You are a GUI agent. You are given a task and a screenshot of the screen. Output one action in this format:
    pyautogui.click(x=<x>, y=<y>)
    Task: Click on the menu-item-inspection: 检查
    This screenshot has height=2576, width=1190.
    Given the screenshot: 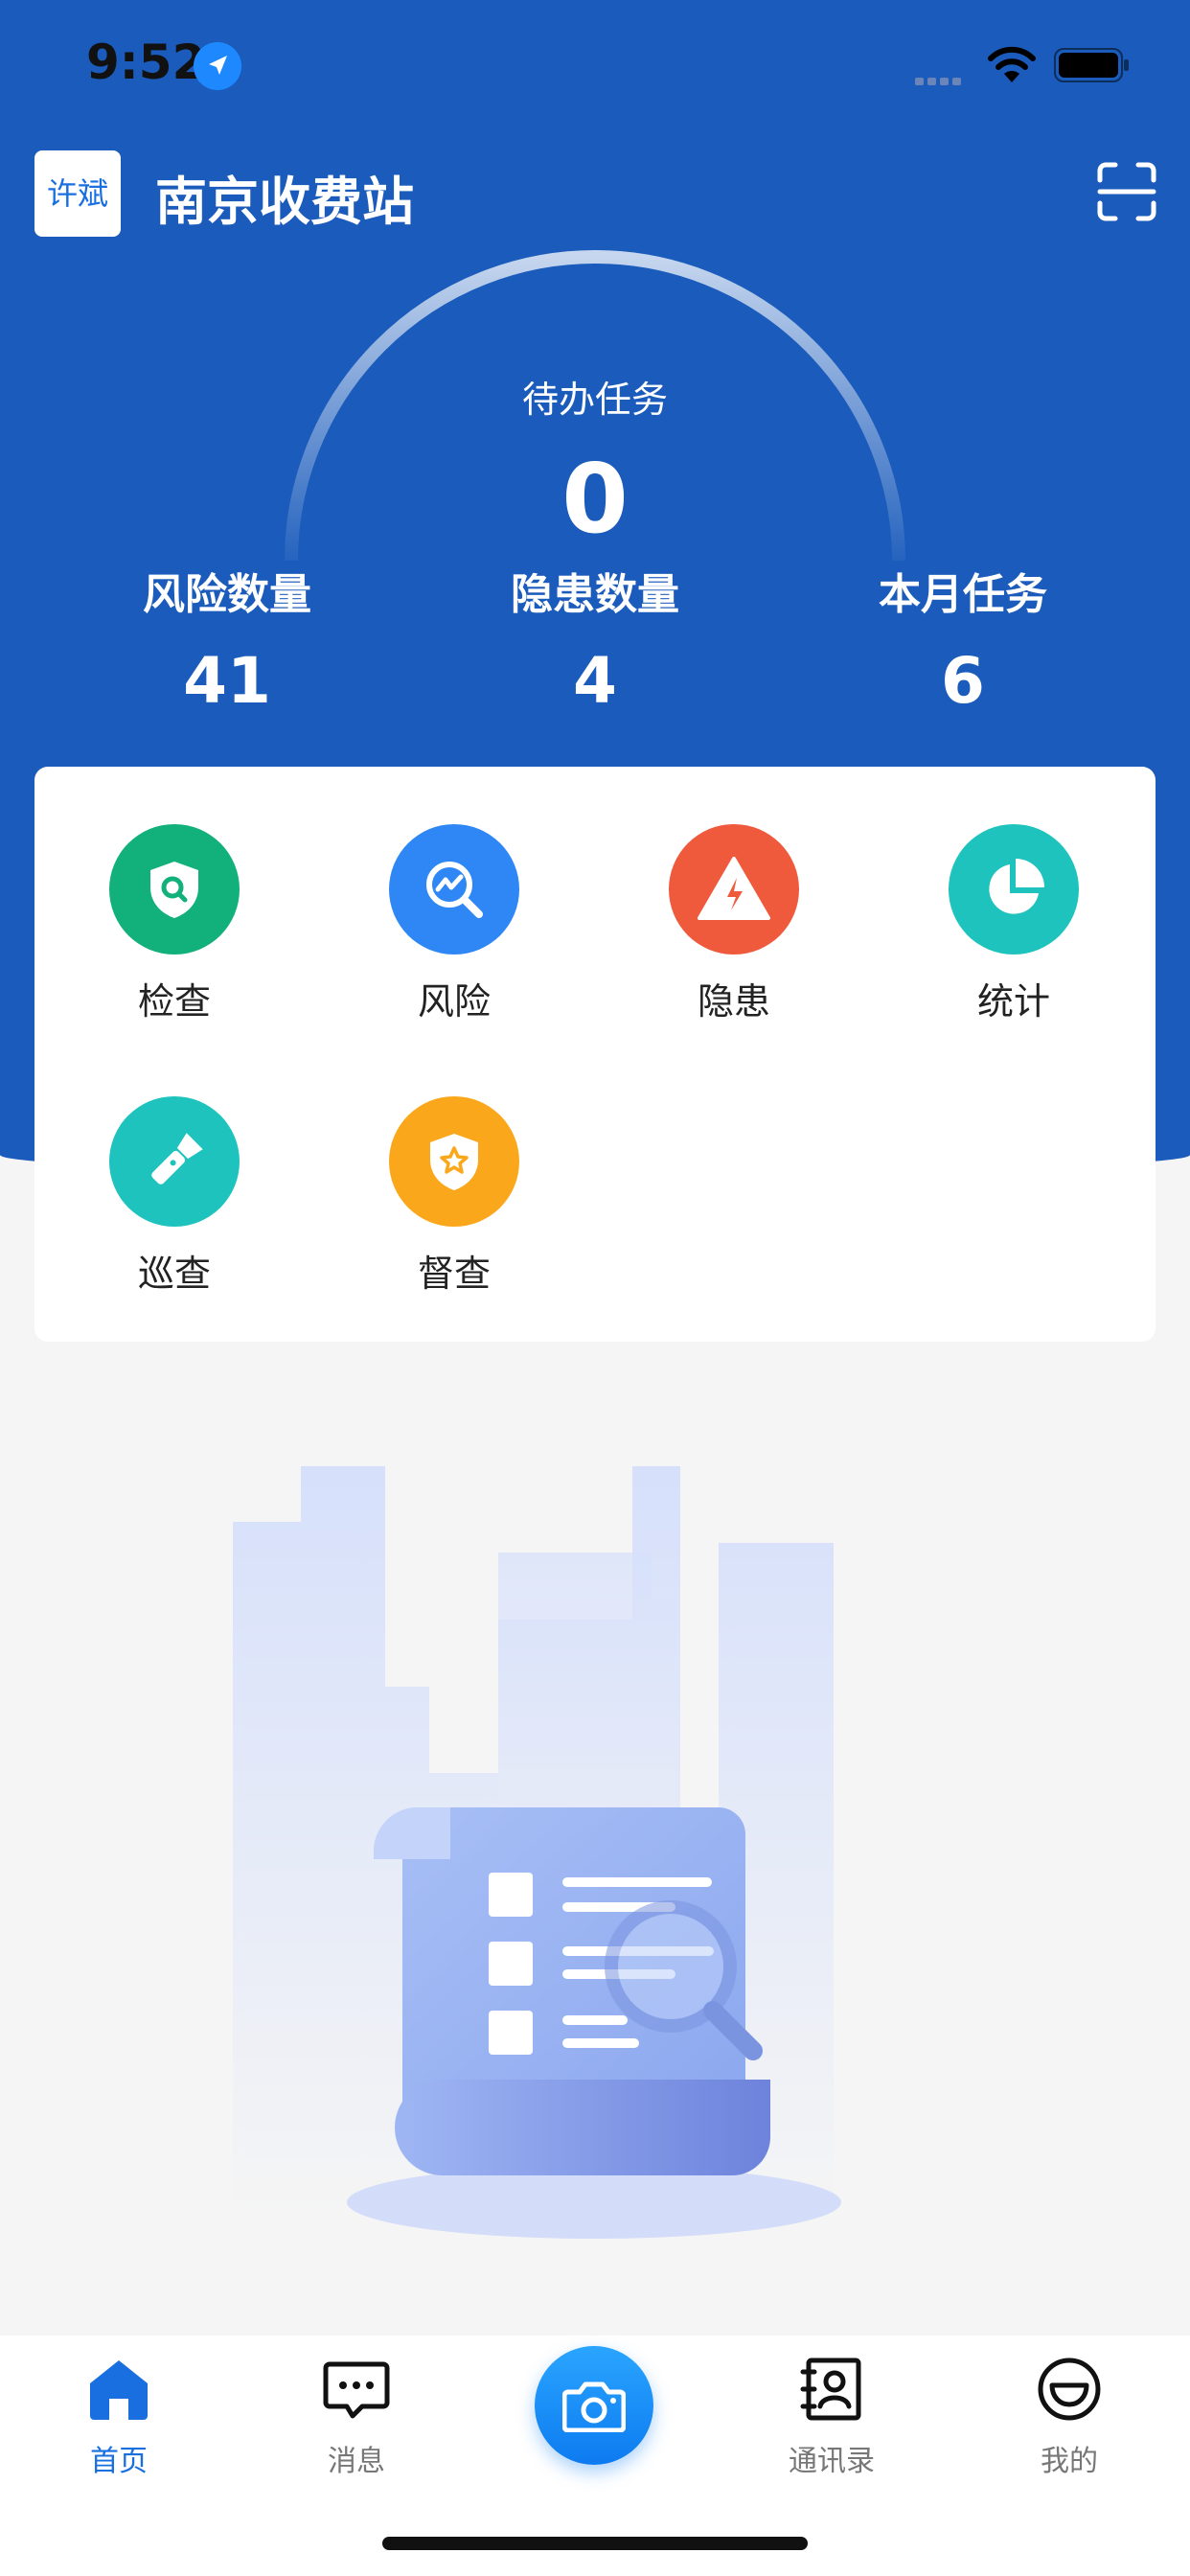 What is the action you would take?
    pyautogui.click(x=175, y=924)
    